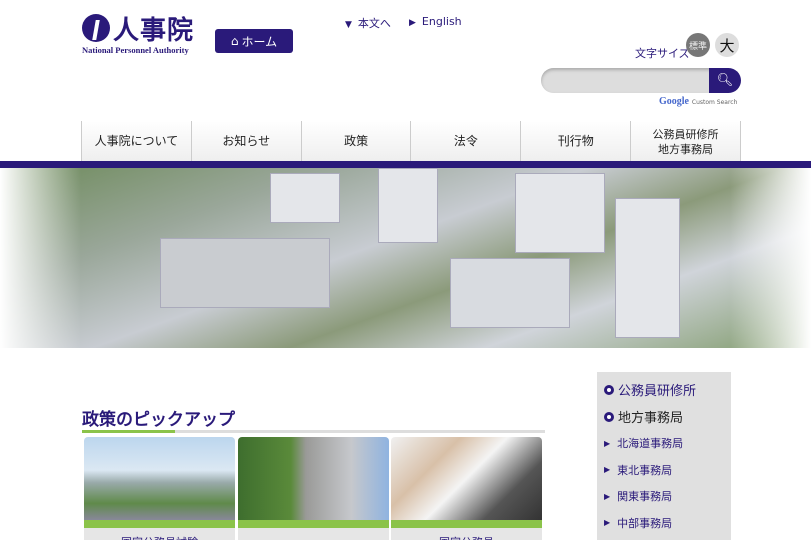  I want to click on english-link-label: English, so click(441, 21).